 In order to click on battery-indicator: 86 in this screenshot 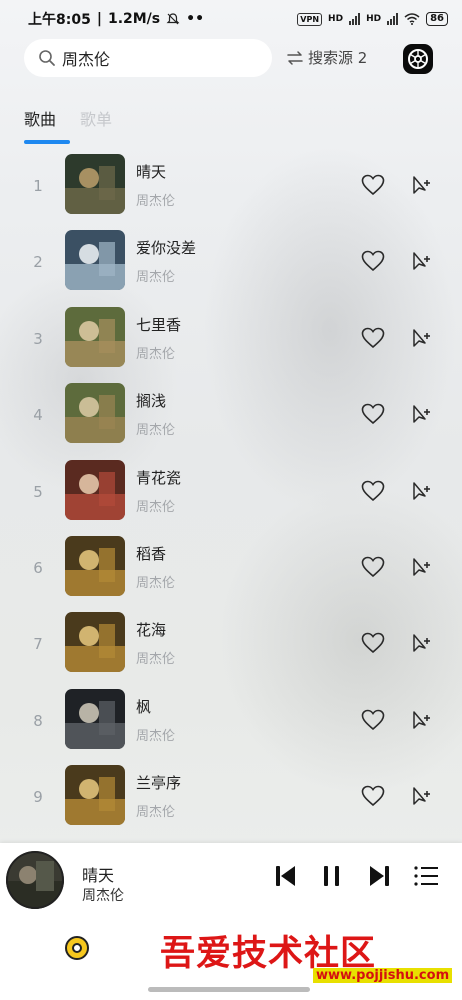, I will do `click(437, 19)`.